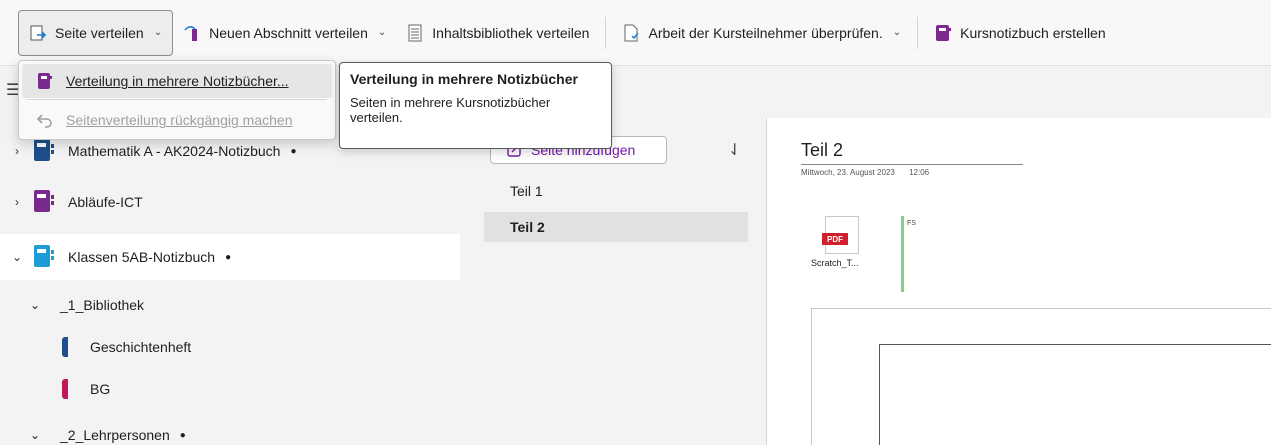 This screenshot has width=1271, height=445. I want to click on pdf-file-icon: PDF, so click(840, 235).